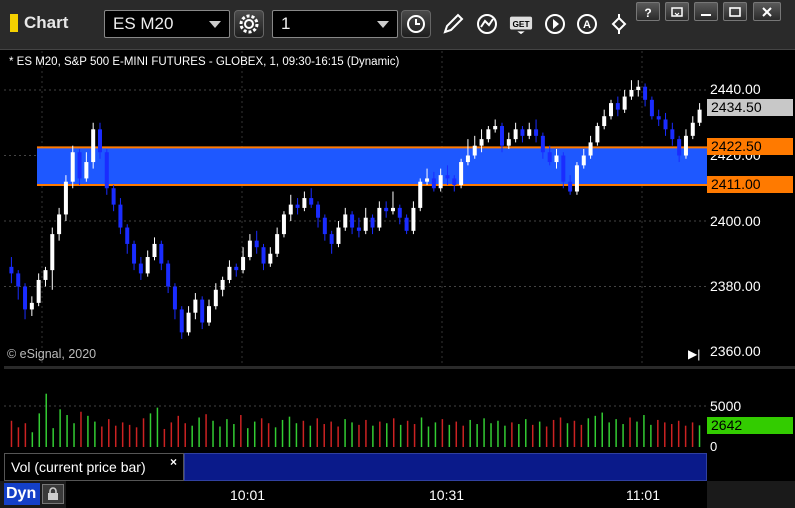  I want to click on replay-button, so click(555, 24).